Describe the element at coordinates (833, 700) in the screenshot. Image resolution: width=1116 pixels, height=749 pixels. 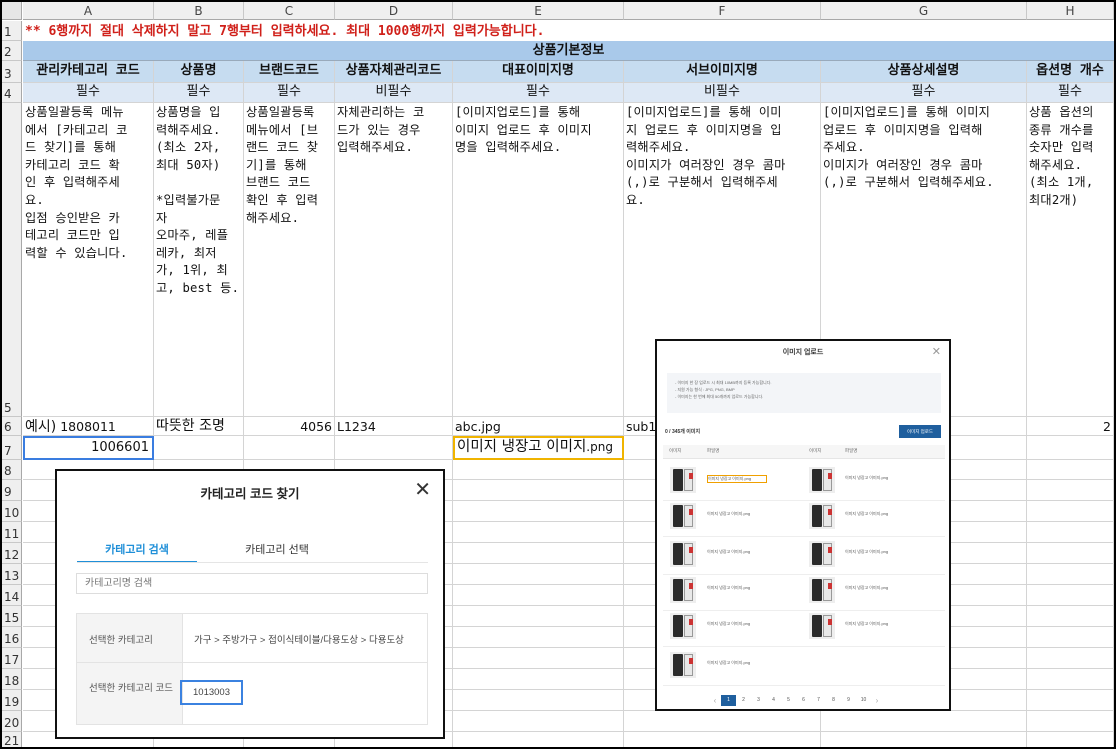
I see `page-8: 8` at that location.